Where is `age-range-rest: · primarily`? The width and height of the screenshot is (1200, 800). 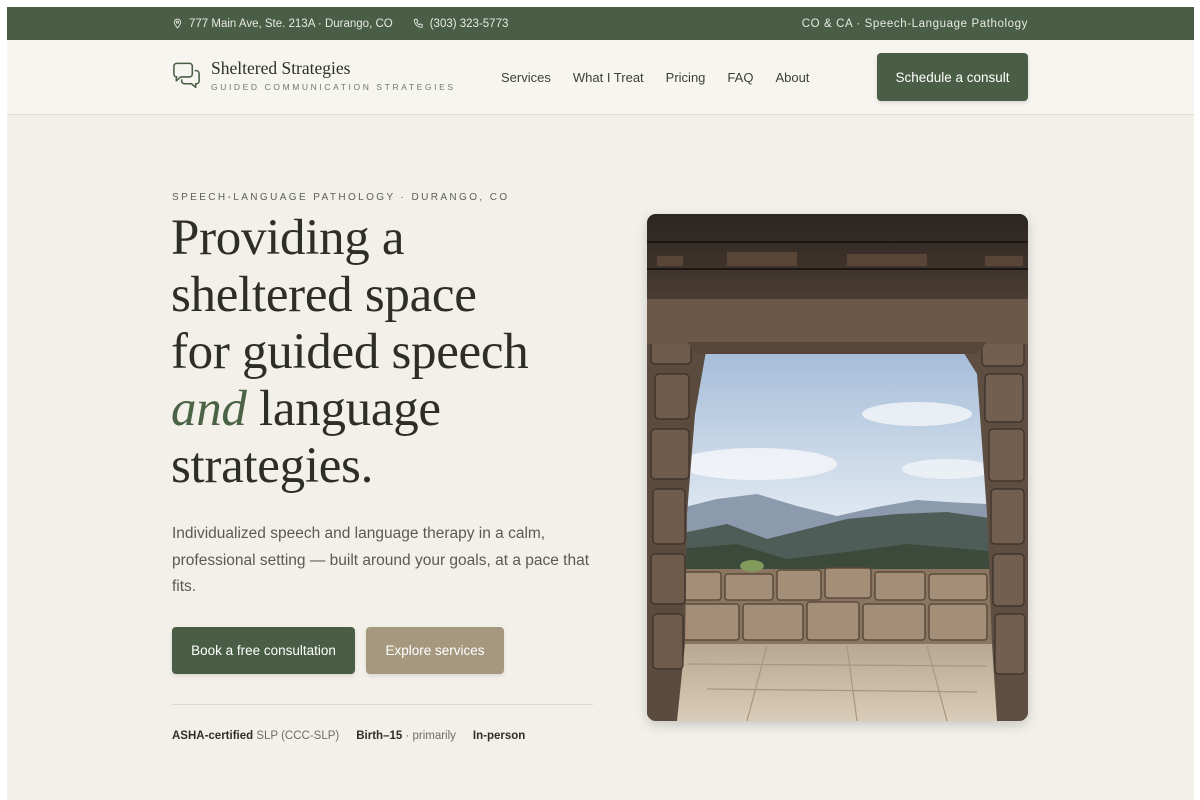 age-range-rest: · primarily is located at coordinates (429, 736).